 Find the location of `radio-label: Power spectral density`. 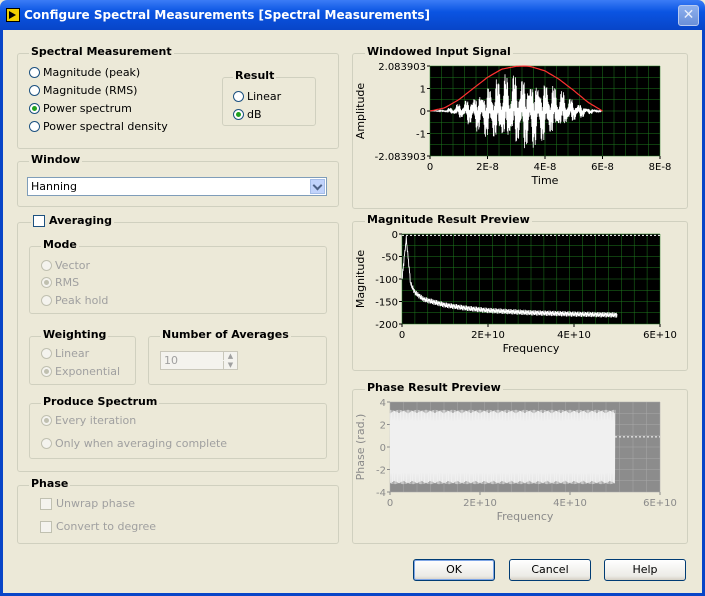

radio-label: Power spectral density is located at coordinates (105, 126).